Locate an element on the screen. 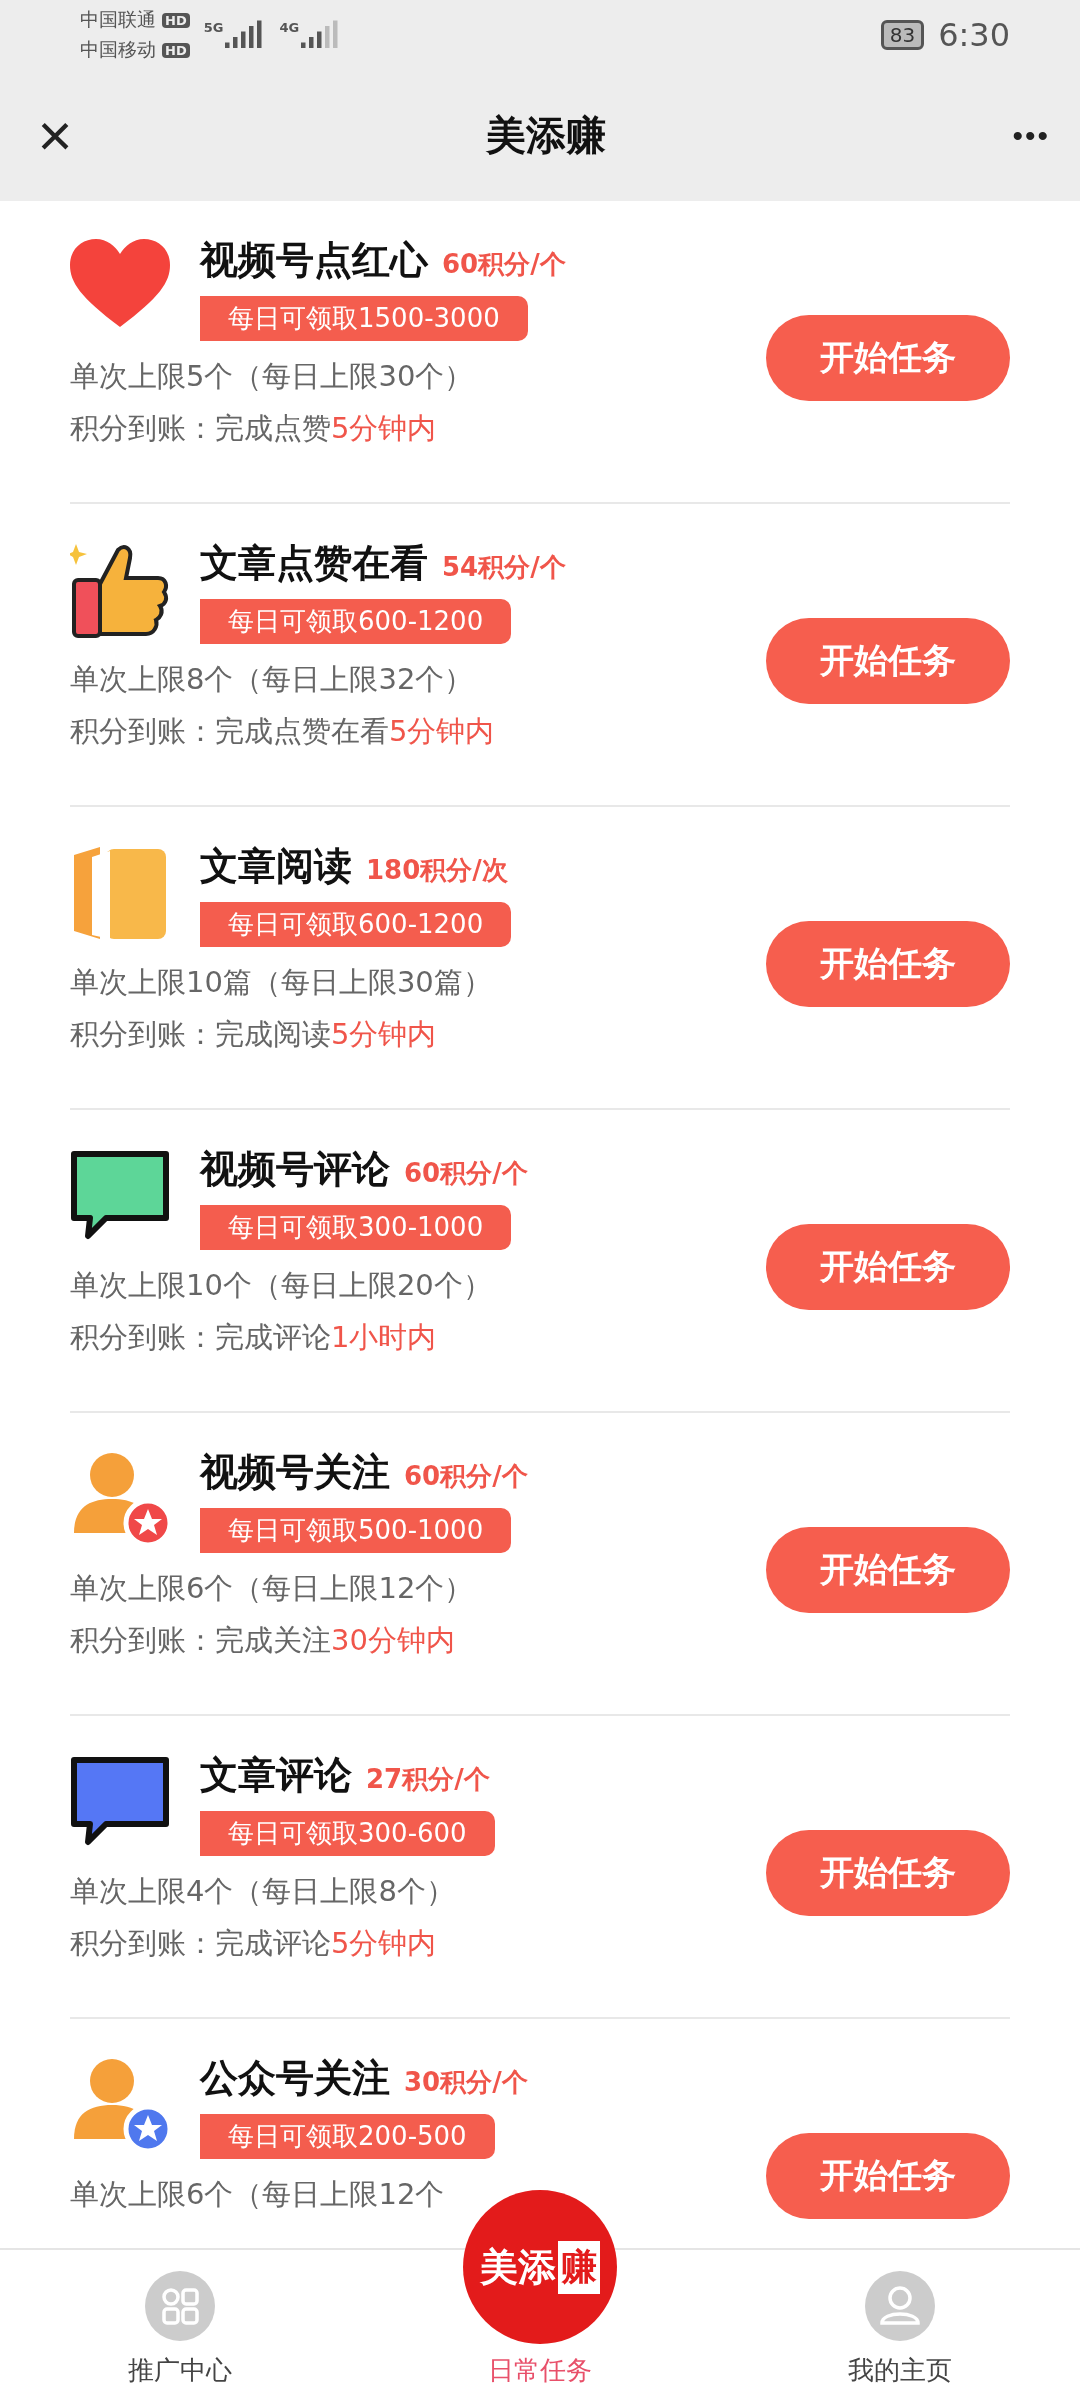 This screenshot has width=1080, height=2400. page-title: 美添赚 is located at coordinates (546, 135).